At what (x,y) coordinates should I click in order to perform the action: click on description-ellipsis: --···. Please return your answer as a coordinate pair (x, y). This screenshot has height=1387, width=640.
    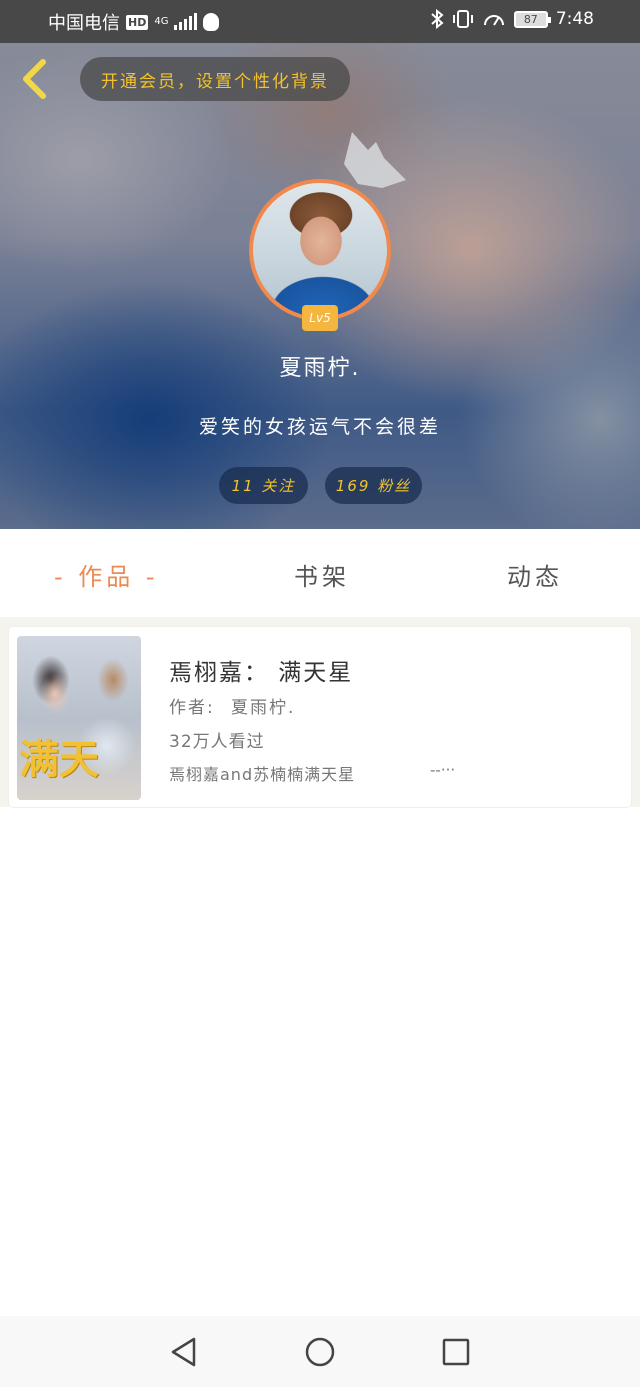
    Looking at the image, I should click on (443, 770).